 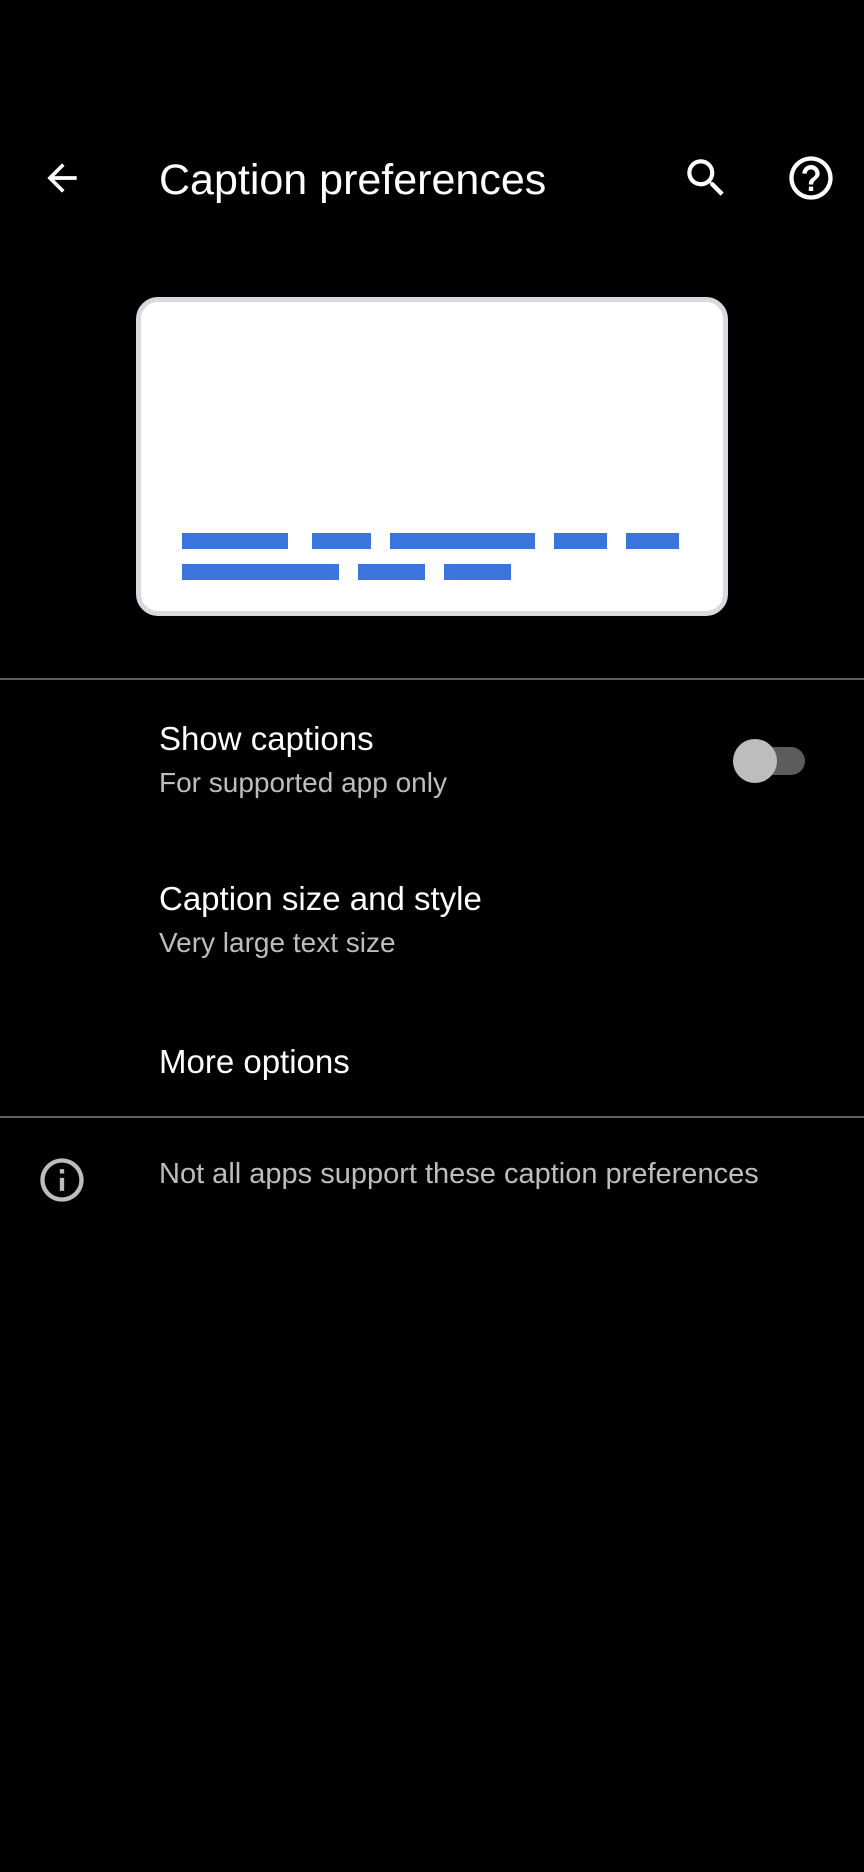 I want to click on search-icon, so click(x=705, y=177).